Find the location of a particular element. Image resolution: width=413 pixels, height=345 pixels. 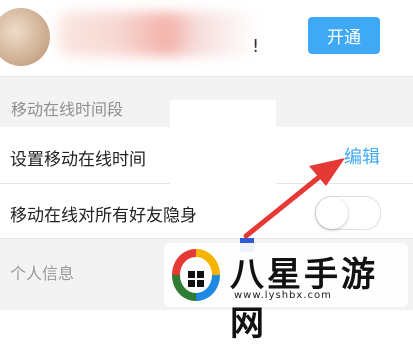

avatar is located at coordinates (25, 37).